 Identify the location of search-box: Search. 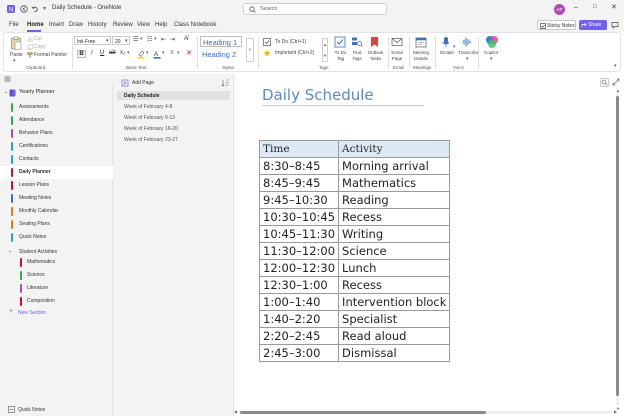
(315, 9).